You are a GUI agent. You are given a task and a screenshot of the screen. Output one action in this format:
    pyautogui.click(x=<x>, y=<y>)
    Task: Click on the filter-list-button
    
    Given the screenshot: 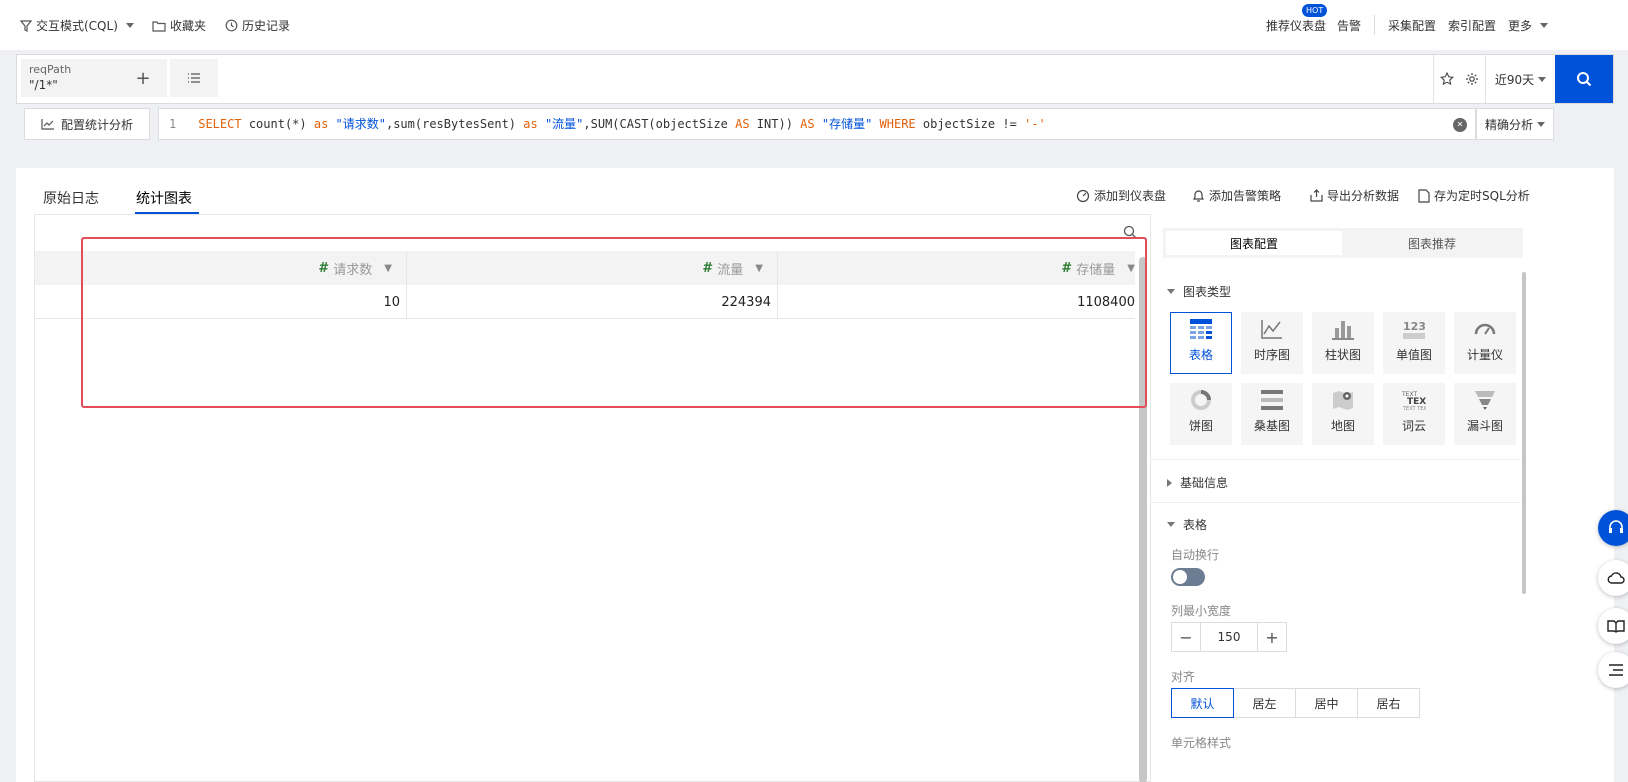 What is the action you would take?
    pyautogui.click(x=194, y=78)
    